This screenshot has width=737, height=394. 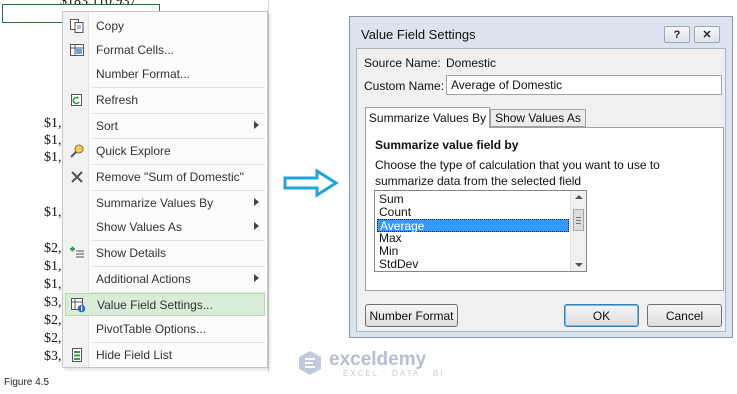 I want to click on menu-item-refresh: Refresh, so click(x=165, y=99).